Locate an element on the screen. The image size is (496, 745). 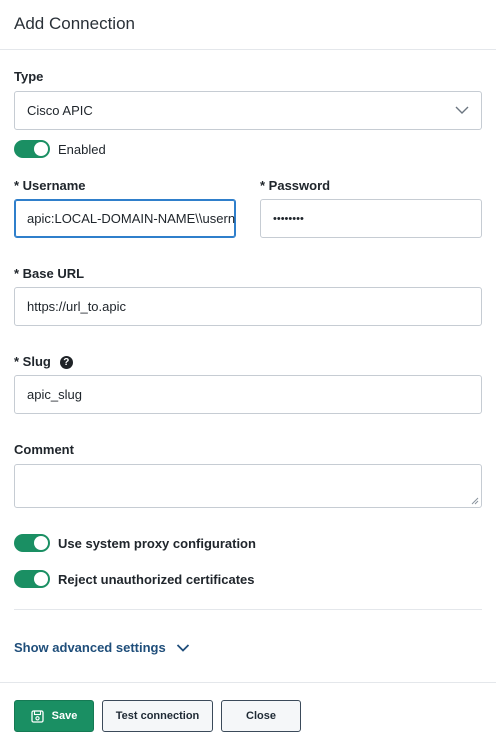
save-label: Save is located at coordinates (64, 716).